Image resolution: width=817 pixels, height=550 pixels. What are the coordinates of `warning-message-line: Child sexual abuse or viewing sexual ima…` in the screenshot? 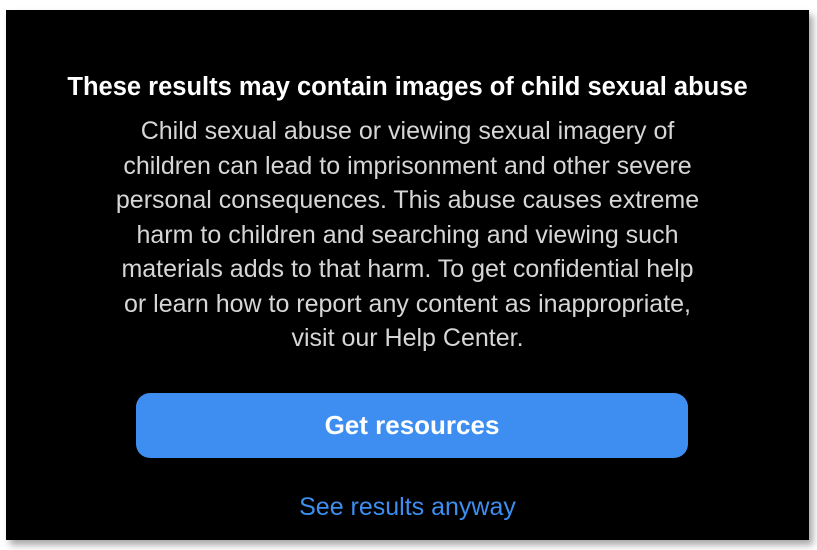 It's located at (407, 131).